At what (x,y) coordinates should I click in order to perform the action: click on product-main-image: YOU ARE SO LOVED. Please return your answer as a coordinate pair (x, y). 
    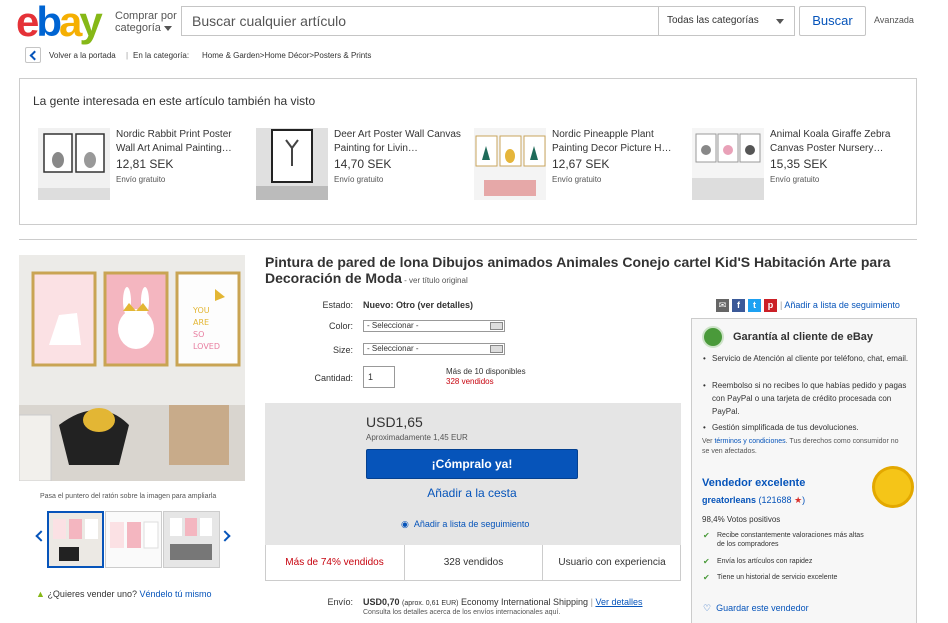
    Looking at the image, I should click on (132, 368).